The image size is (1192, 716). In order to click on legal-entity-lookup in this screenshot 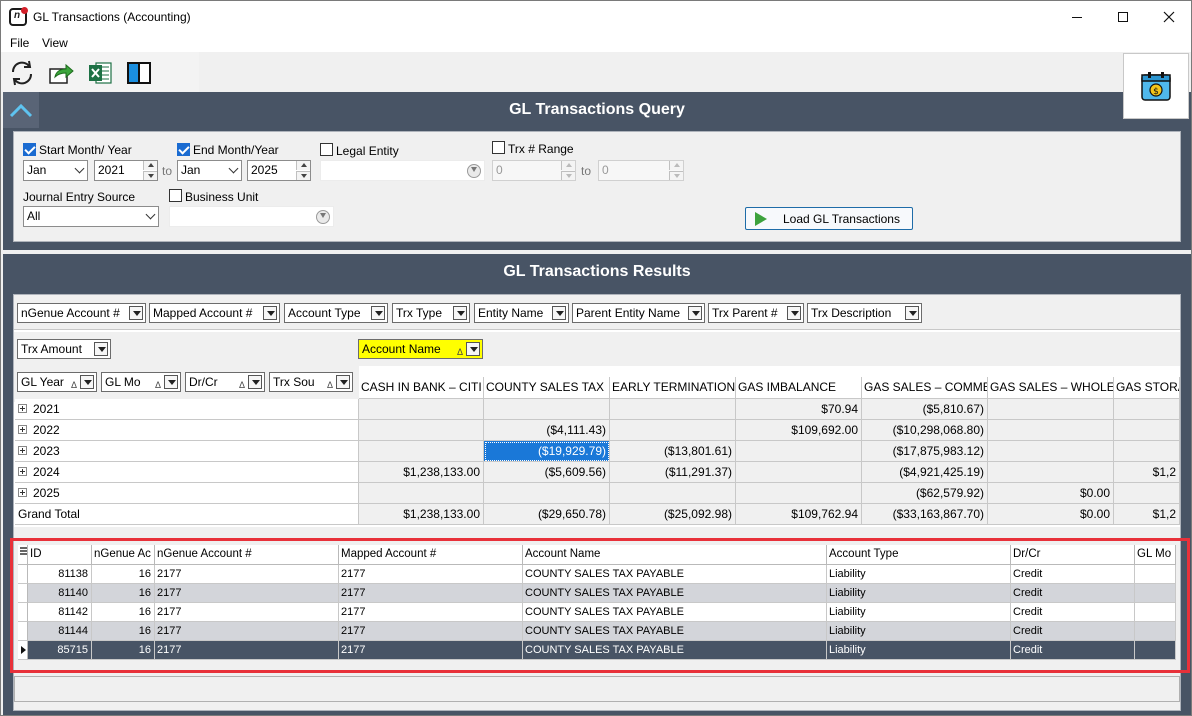, I will do `click(402, 170)`.